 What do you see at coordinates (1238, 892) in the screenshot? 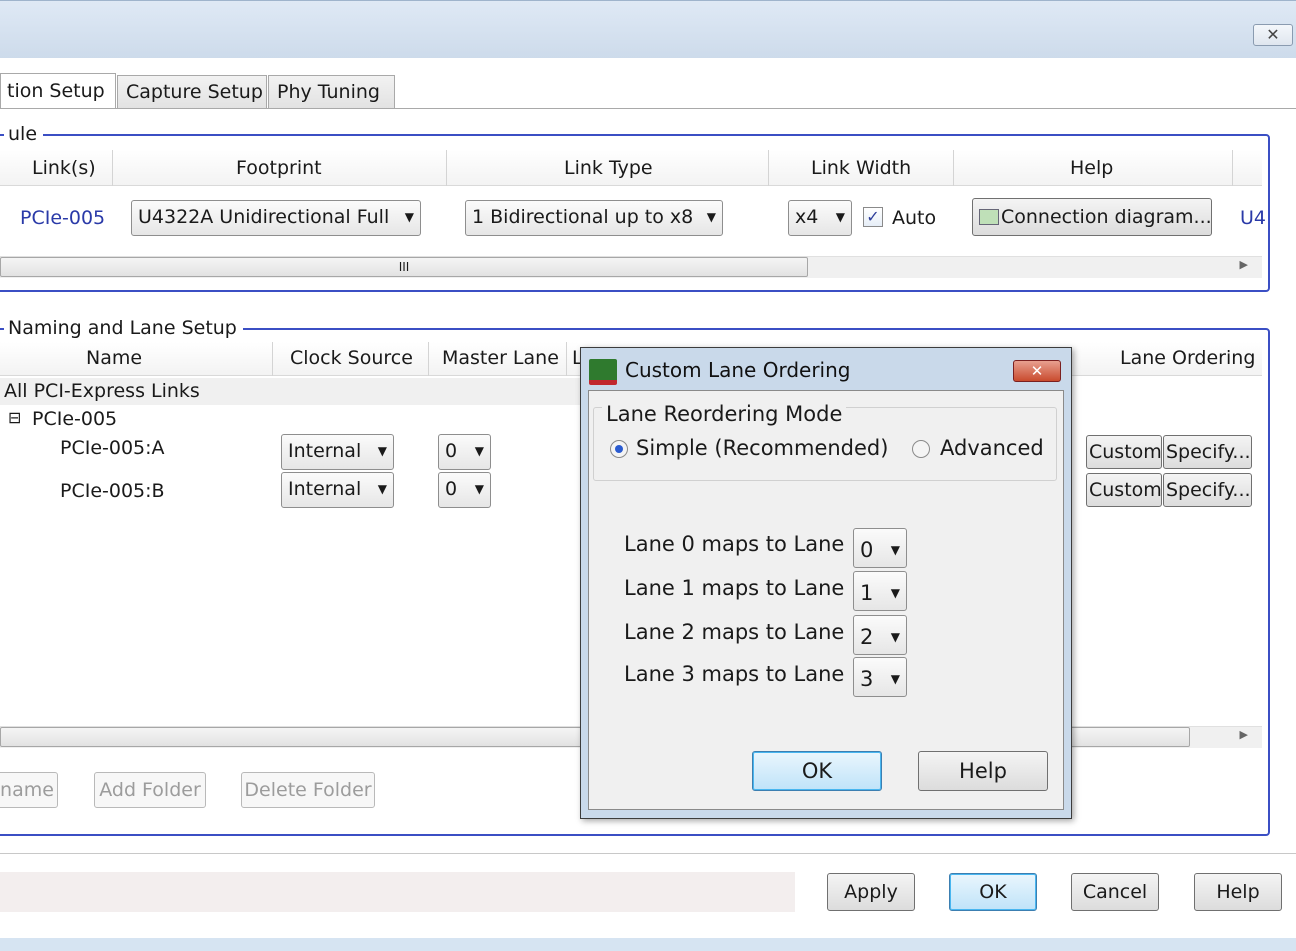
I see `help-button: Help` at bounding box center [1238, 892].